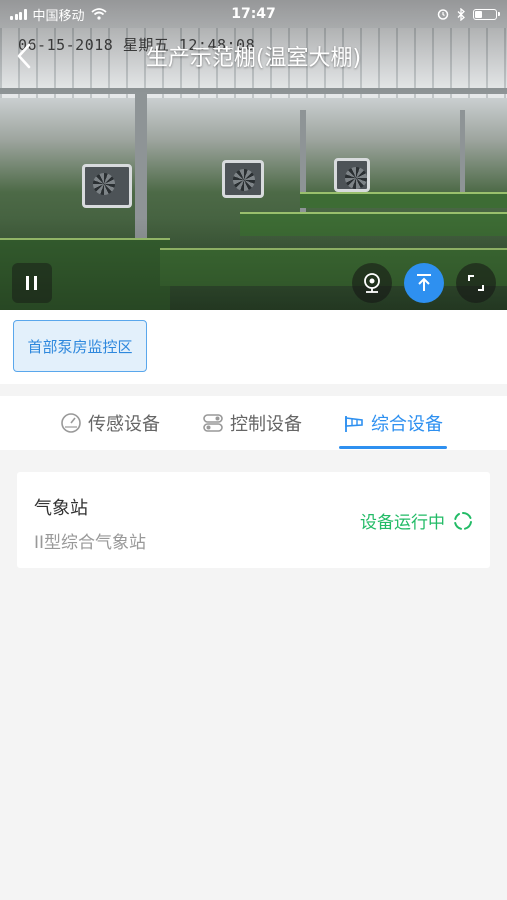 This screenshot has height=900, width=507. I want to click on windsock-icon, so click(354, 424).